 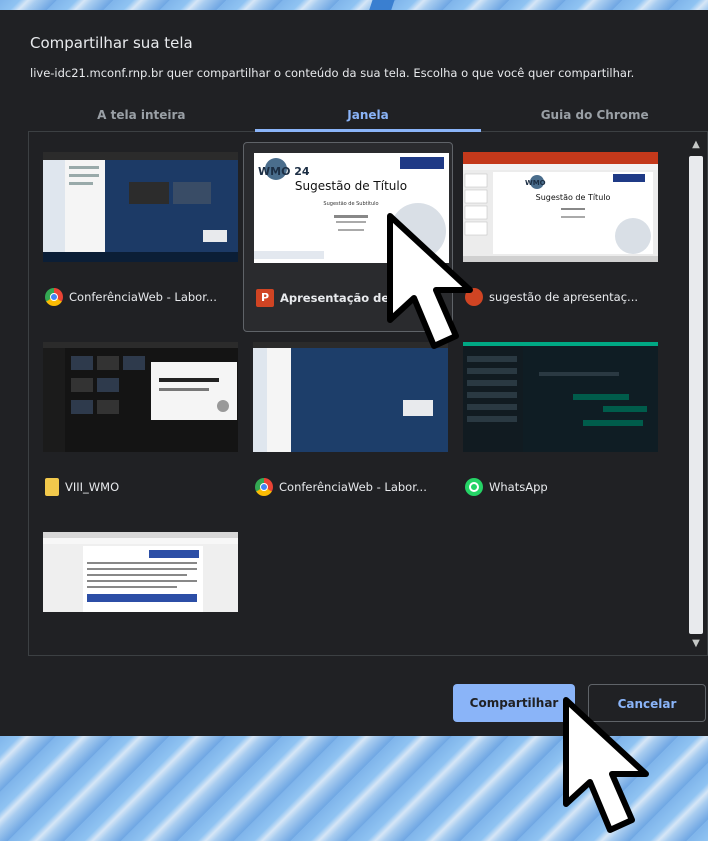 What do you see at coordinates (518, 487) in the screenshot?
I see `window-title: WhatsApp` at bounding box center [518, 487].